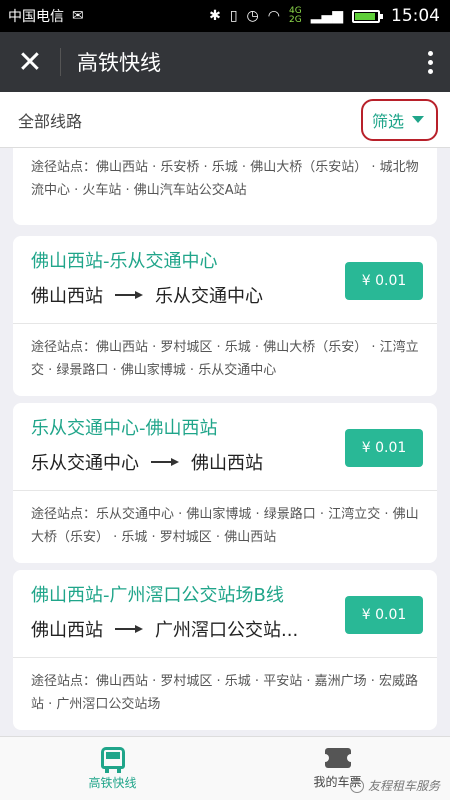  Describe the element at coordinates (387, 121) in the screenshot. I see `filter-label: 筛选` at that location.